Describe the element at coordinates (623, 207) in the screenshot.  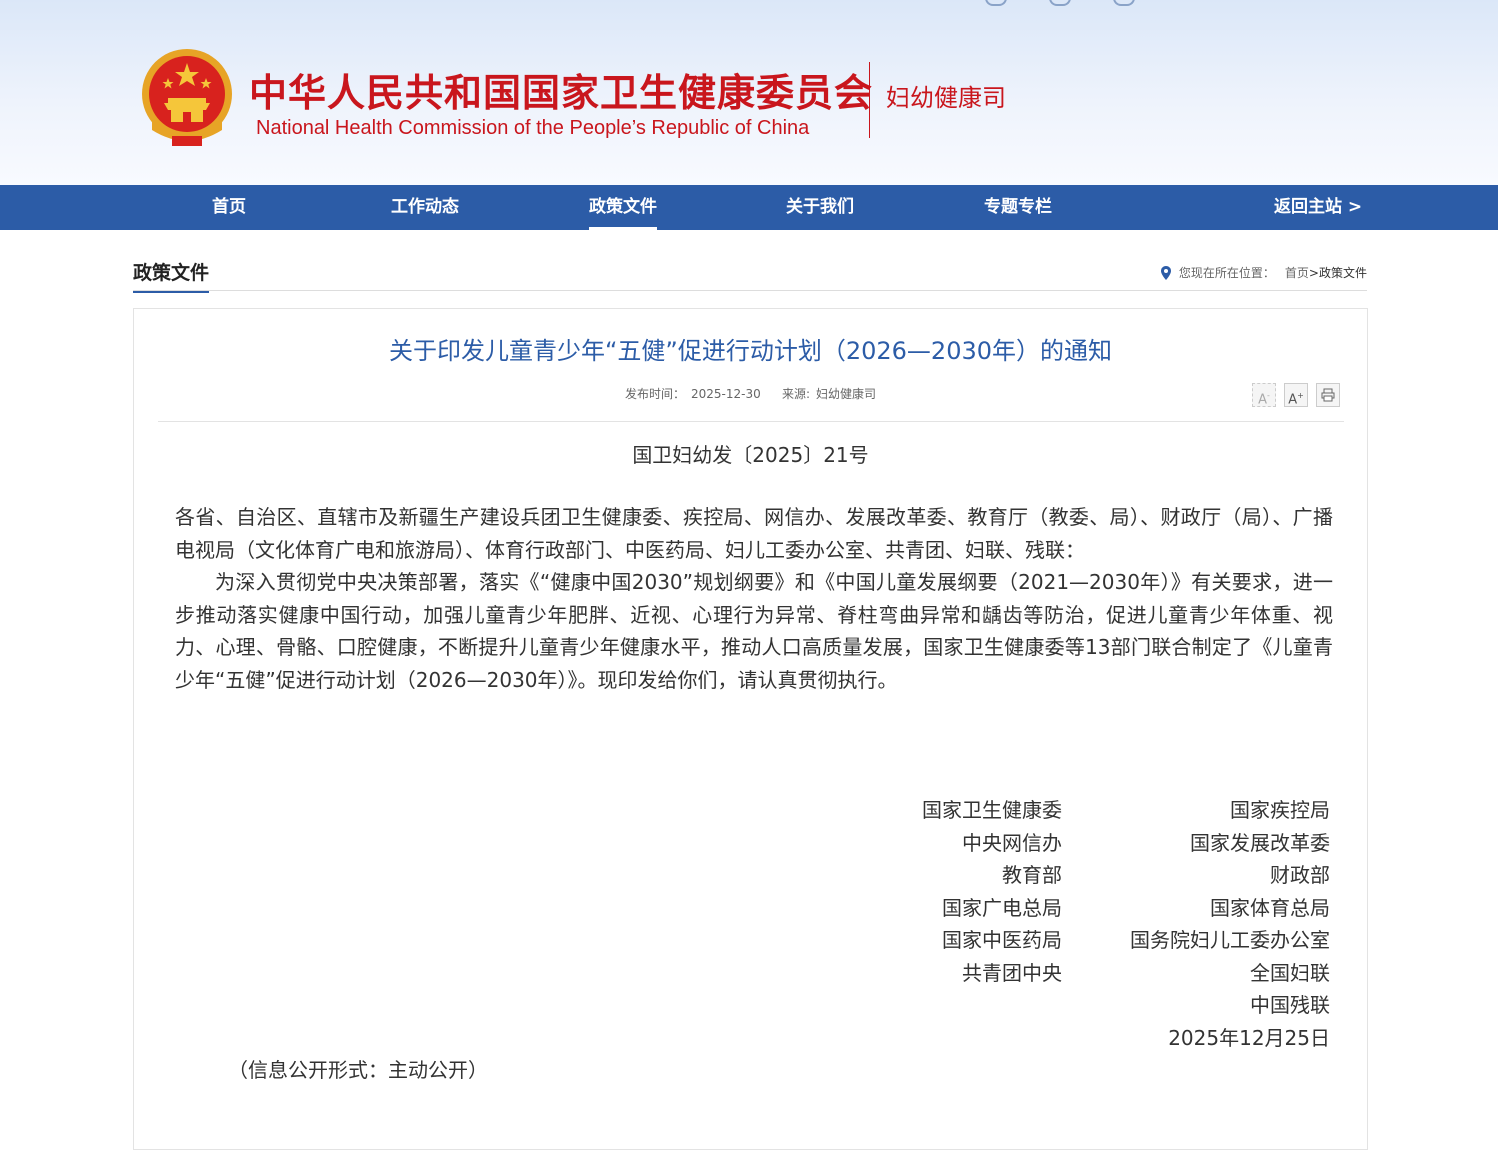
I see `nav-item-policy-docs: 政策文件` at that location.